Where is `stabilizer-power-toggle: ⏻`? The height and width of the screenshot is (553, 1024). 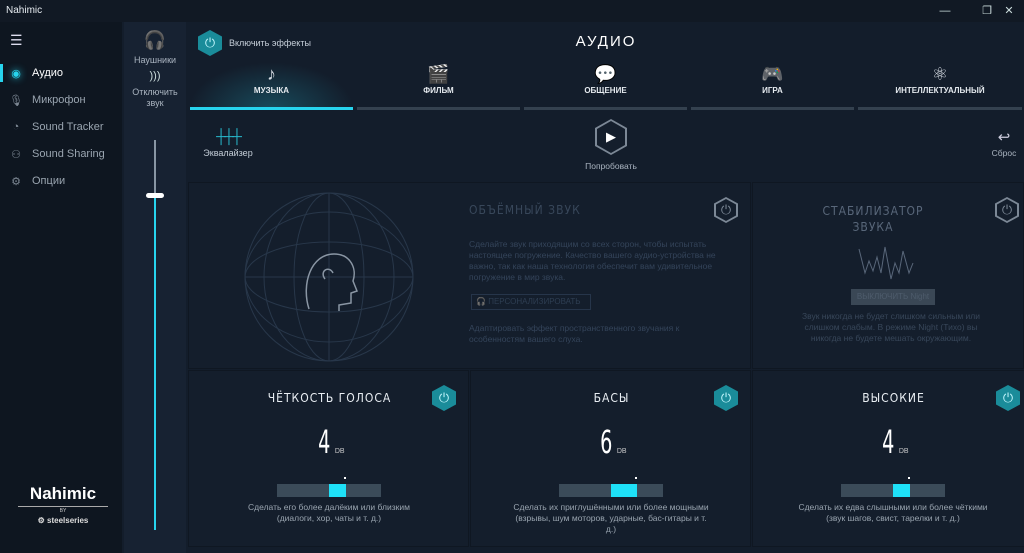 stabilizer-power-toggle: ⏻ is located at coordinates (1007, 210).